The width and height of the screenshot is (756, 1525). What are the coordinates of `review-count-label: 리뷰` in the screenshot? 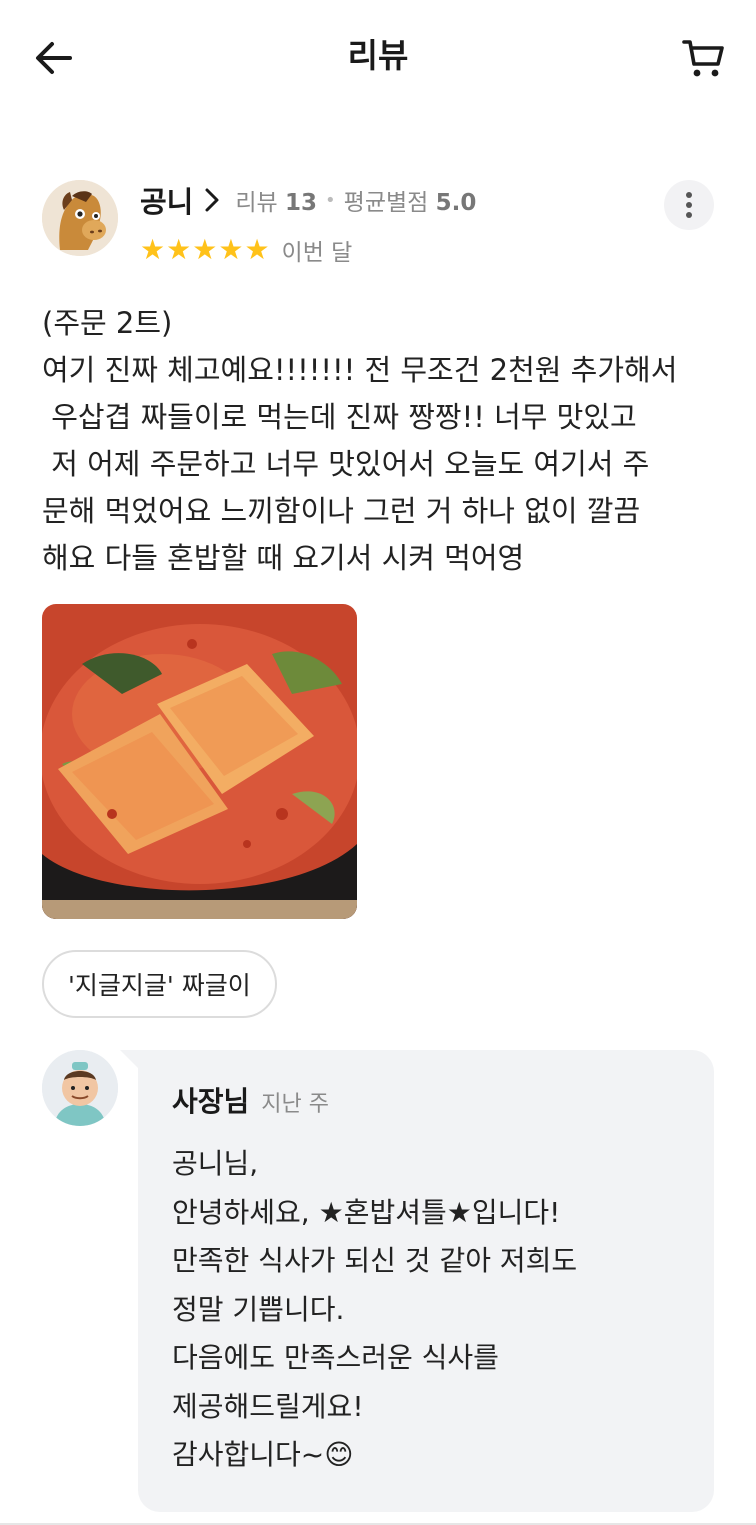 It's located at (256, 203).